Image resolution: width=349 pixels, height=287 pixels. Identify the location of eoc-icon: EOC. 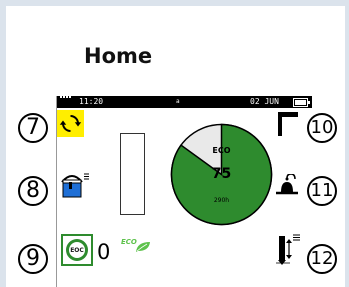
(77, 250).